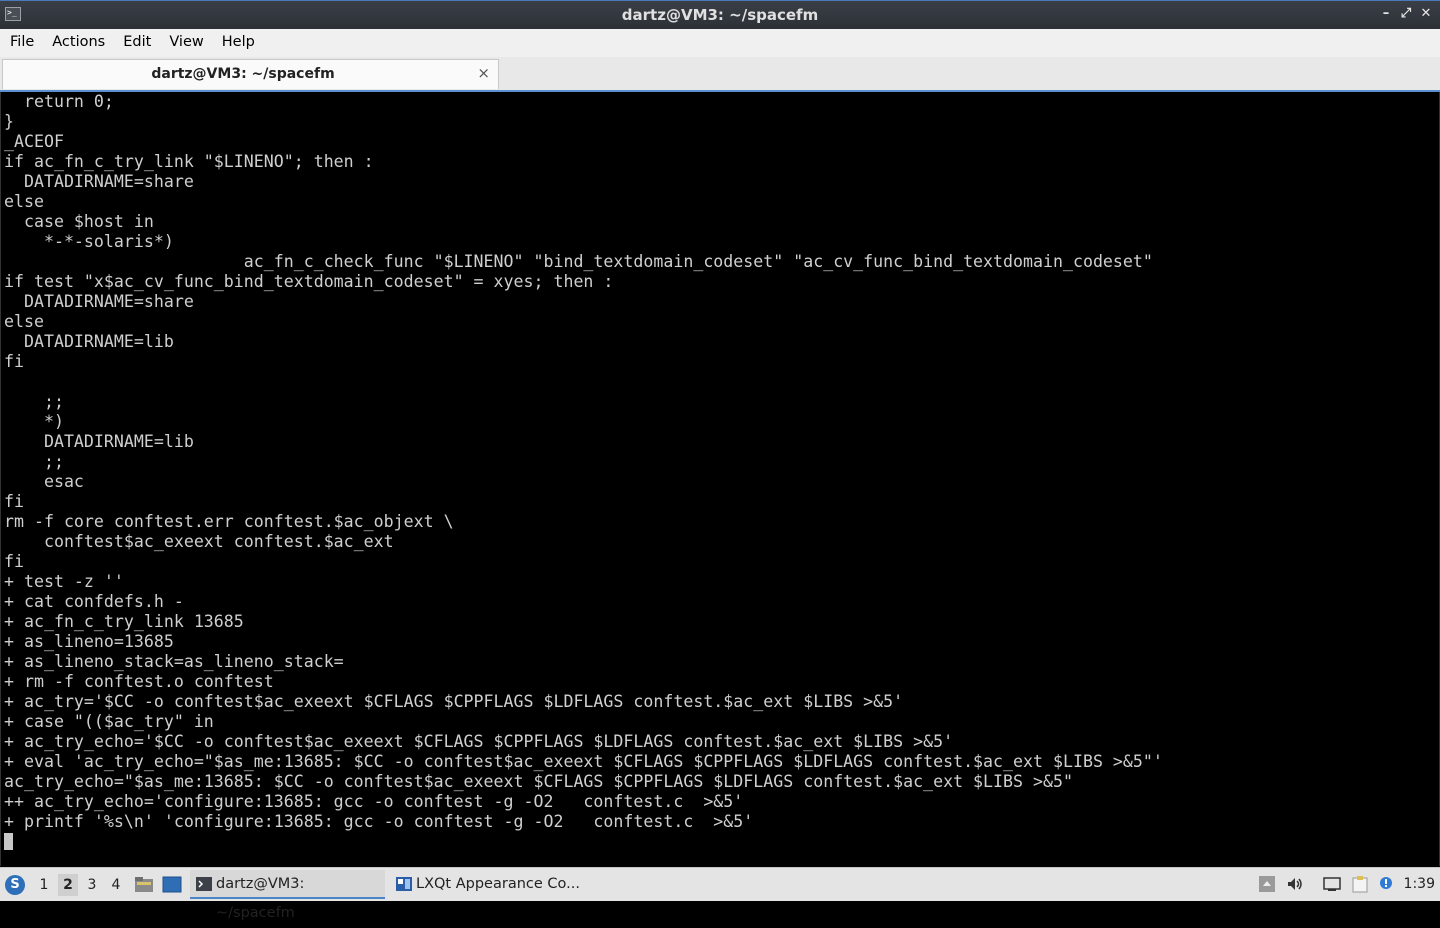 The height and width of the screenshot is (928, 1440). I want to click on notification-icon, so click(1386, 884).